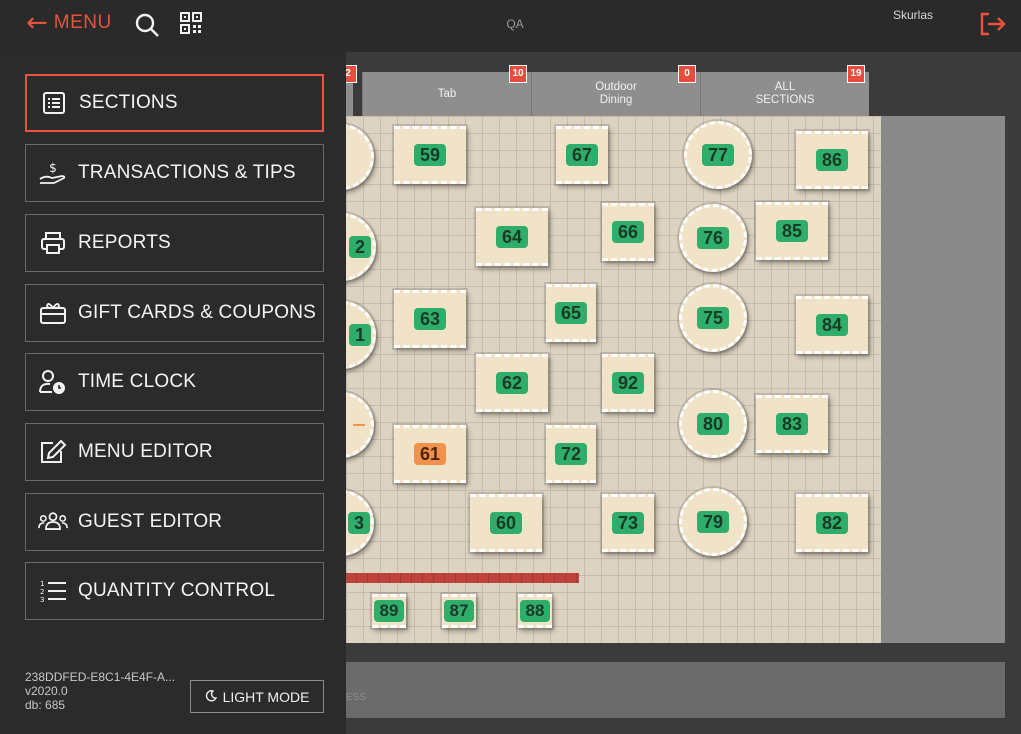 This screenshot has width=1021, height=734. I want to click on table-59: 59, so click(430, 155).